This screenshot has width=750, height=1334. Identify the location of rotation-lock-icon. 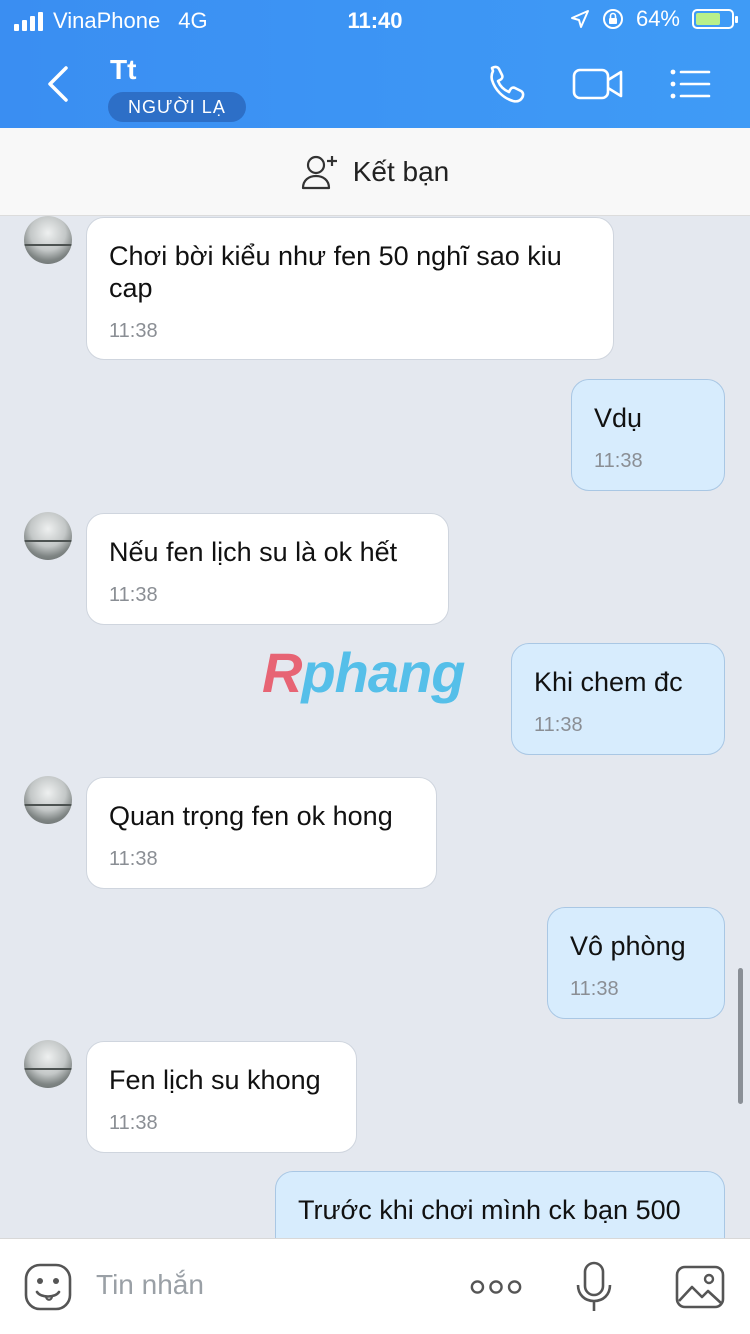
(612, 19).